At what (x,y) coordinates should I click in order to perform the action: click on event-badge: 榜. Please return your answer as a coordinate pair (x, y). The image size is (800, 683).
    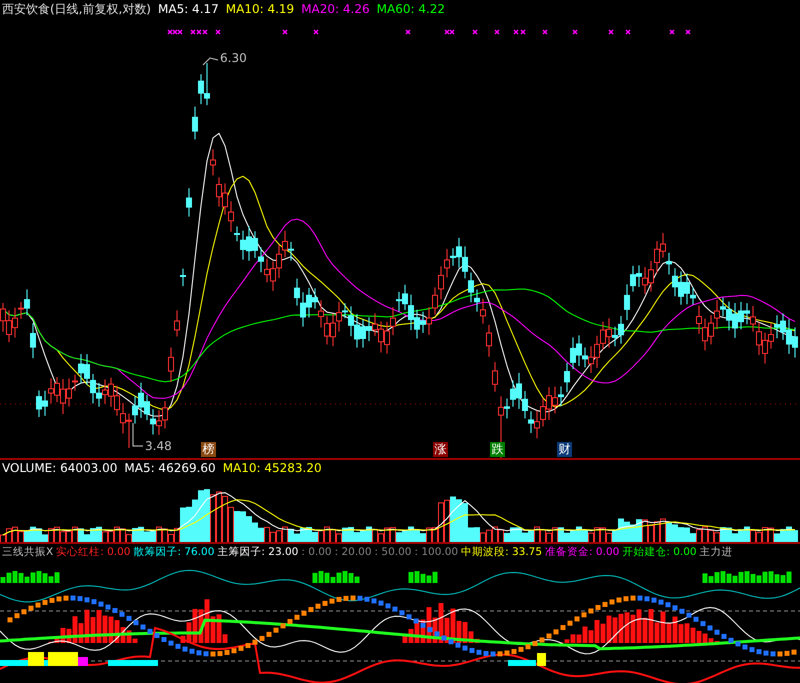
    Looking at the image, I should click on (208, 449).